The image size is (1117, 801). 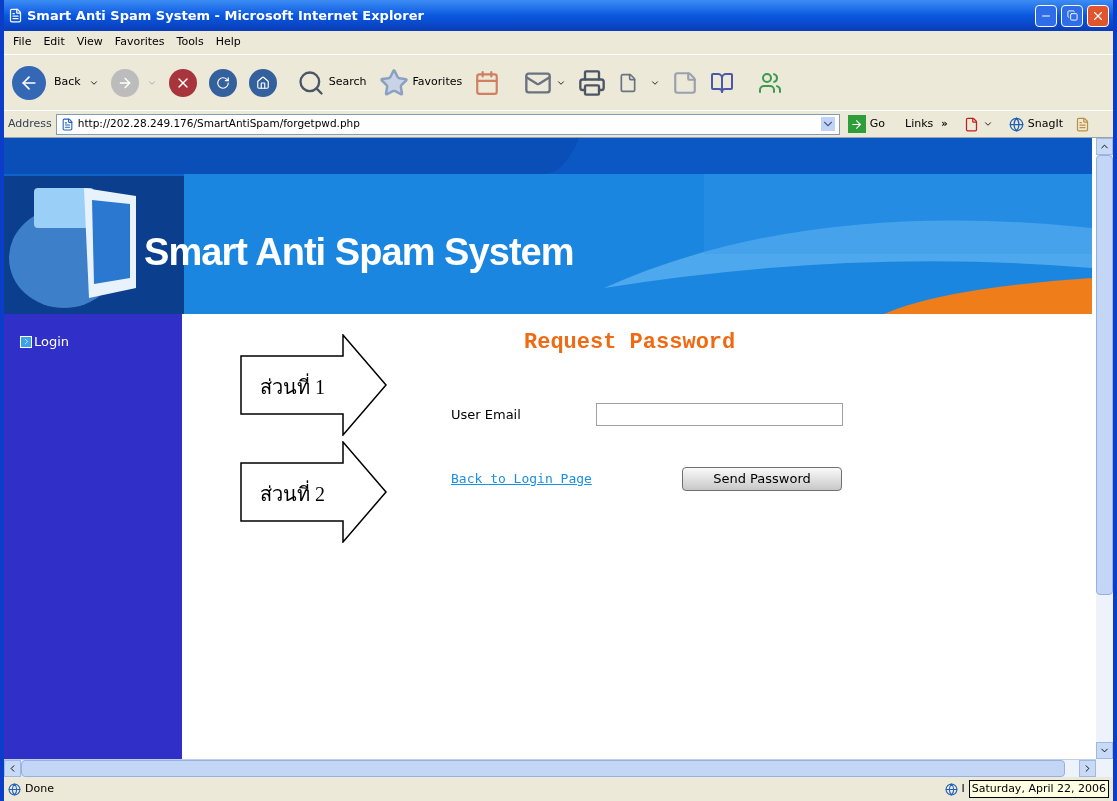 What do you see at coordinates (963, 788) in the screenshot?
I see `zone-text: I` at bounding box center [963, 788].